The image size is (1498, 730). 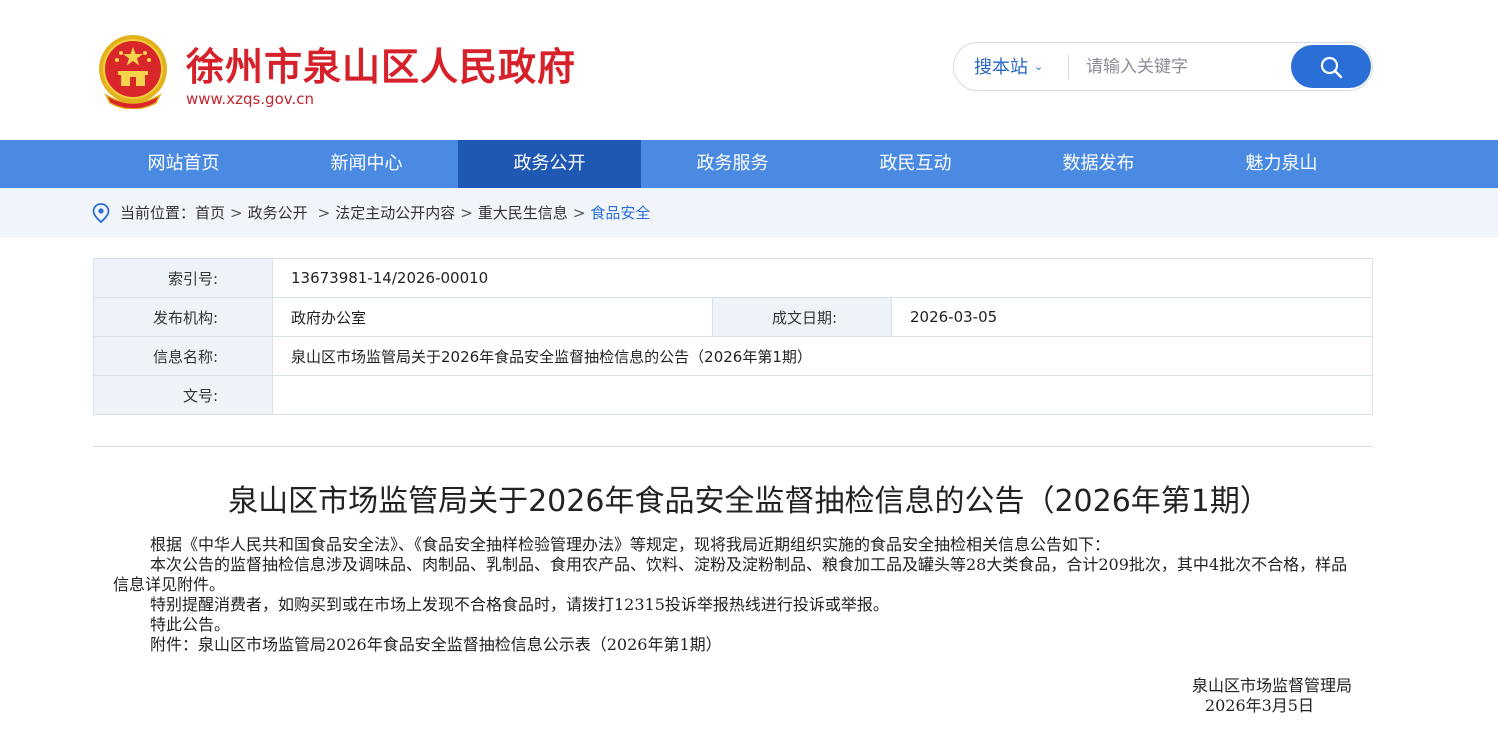 I want to click on main-nav: 网站首页 新闻中心 政务公开 政务服务 政民互动 数据发布 魅力泉山, so click(x=749, y=164).